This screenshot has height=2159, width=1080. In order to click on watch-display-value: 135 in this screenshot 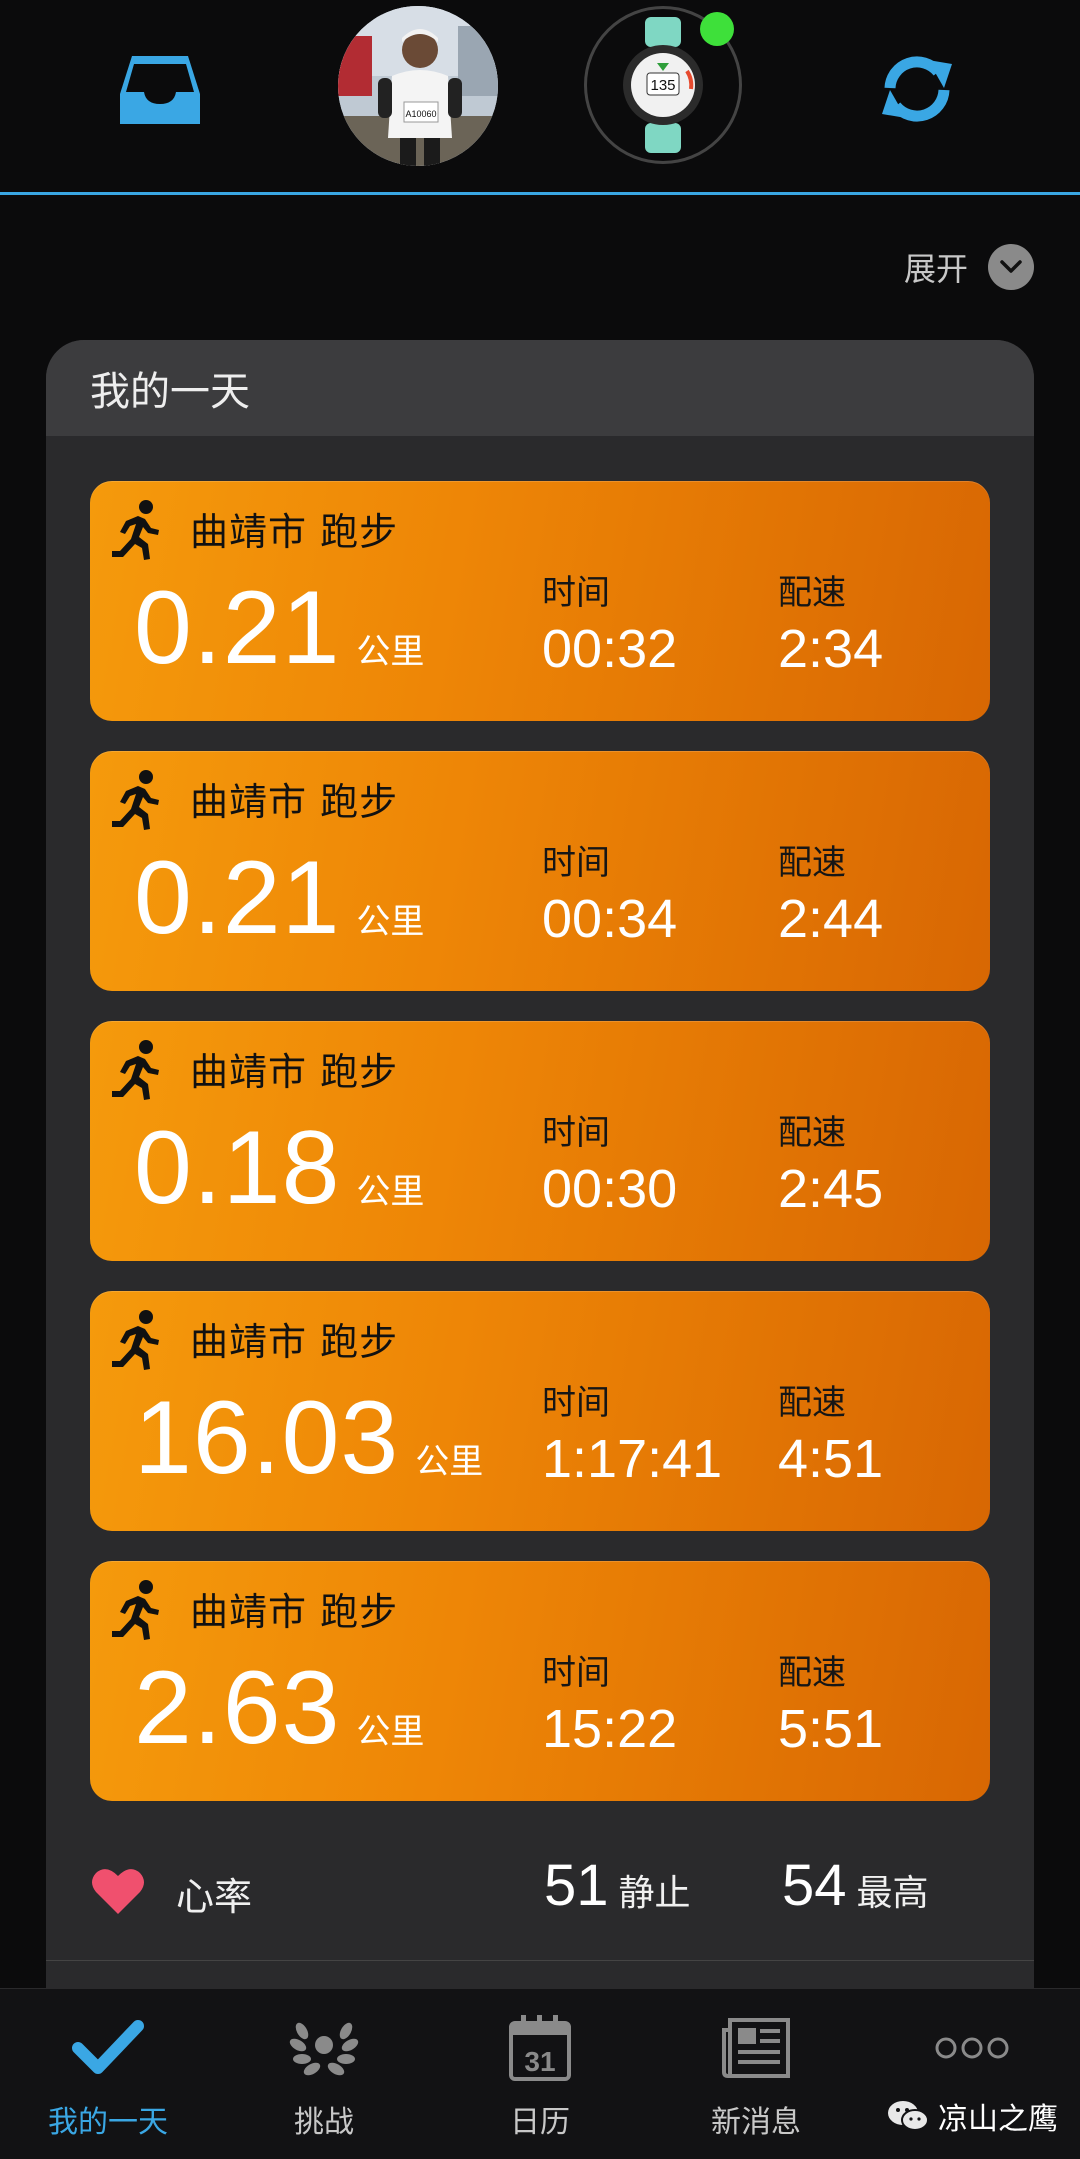, I will do `click(662, 85)`.